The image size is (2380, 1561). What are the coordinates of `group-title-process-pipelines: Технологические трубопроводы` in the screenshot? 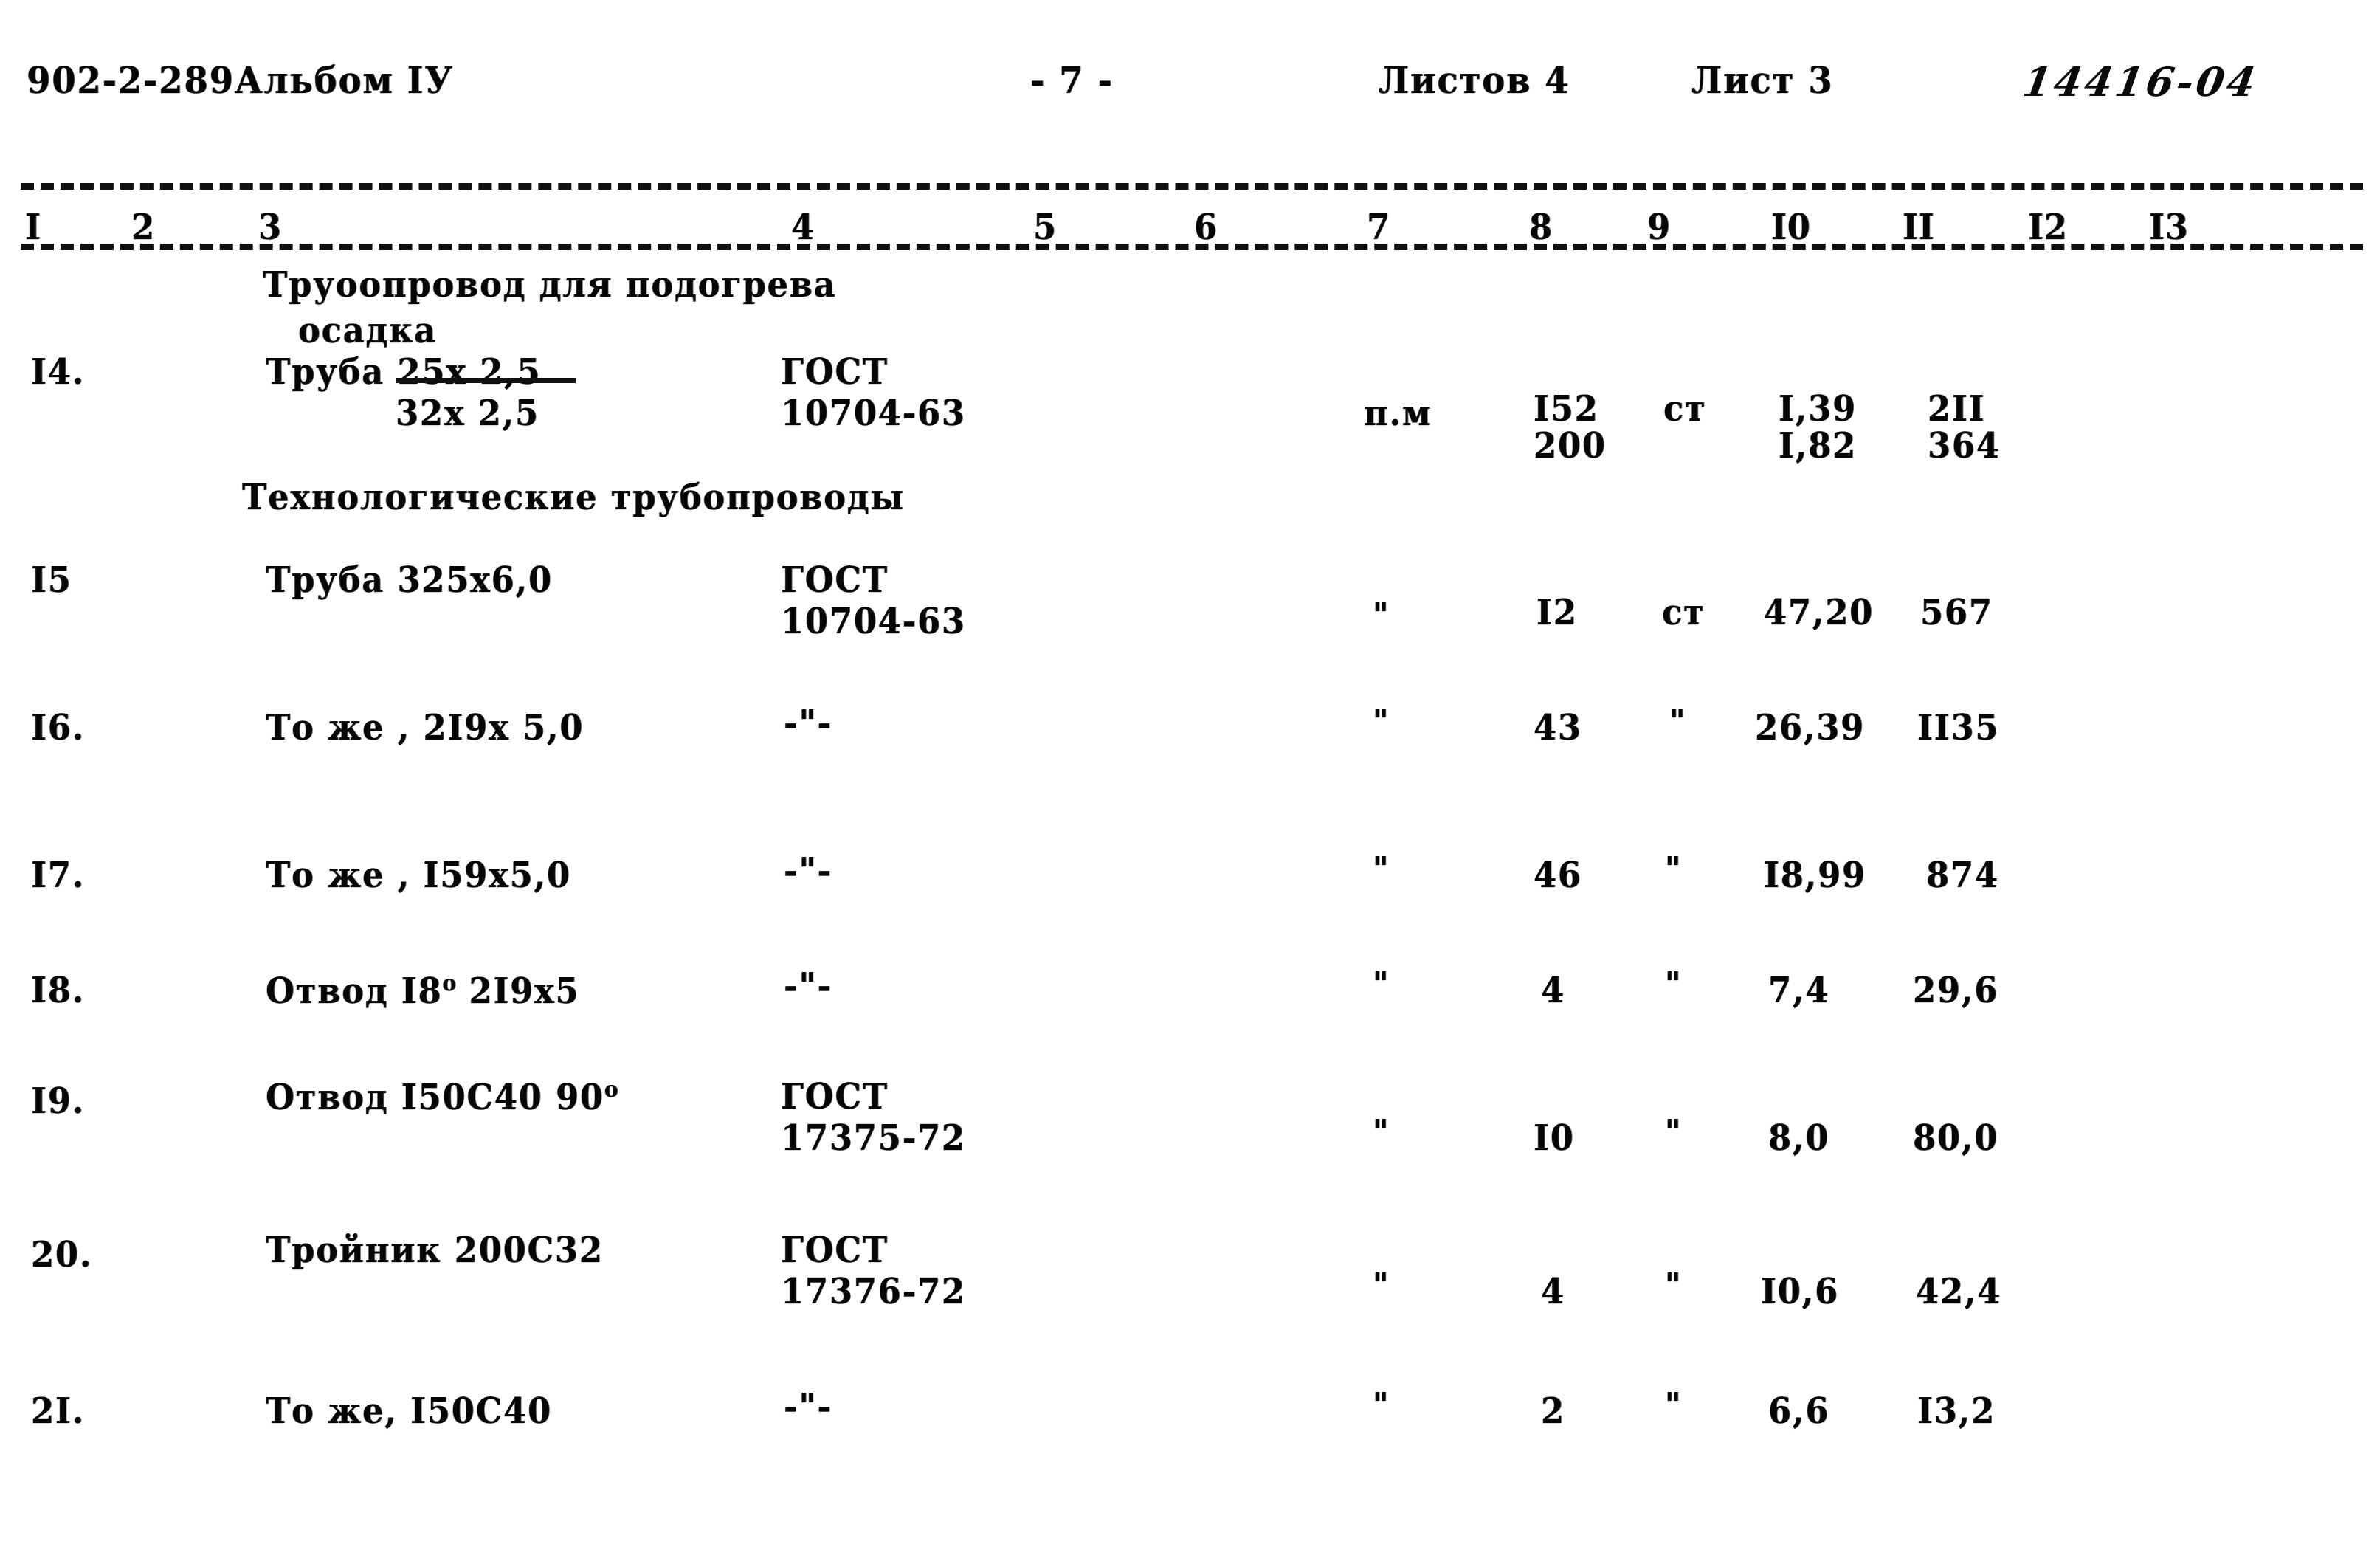 It's located at (574, 497).